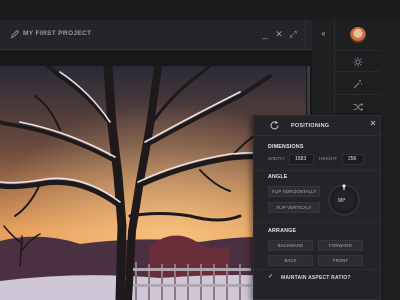 The image size is (400, 300). What do you see at coordinates (294, 191) in the screenshot?
I see `flip-horizontally-button: FLIP HORIZONTALLY` at bounding box center [294, 191].